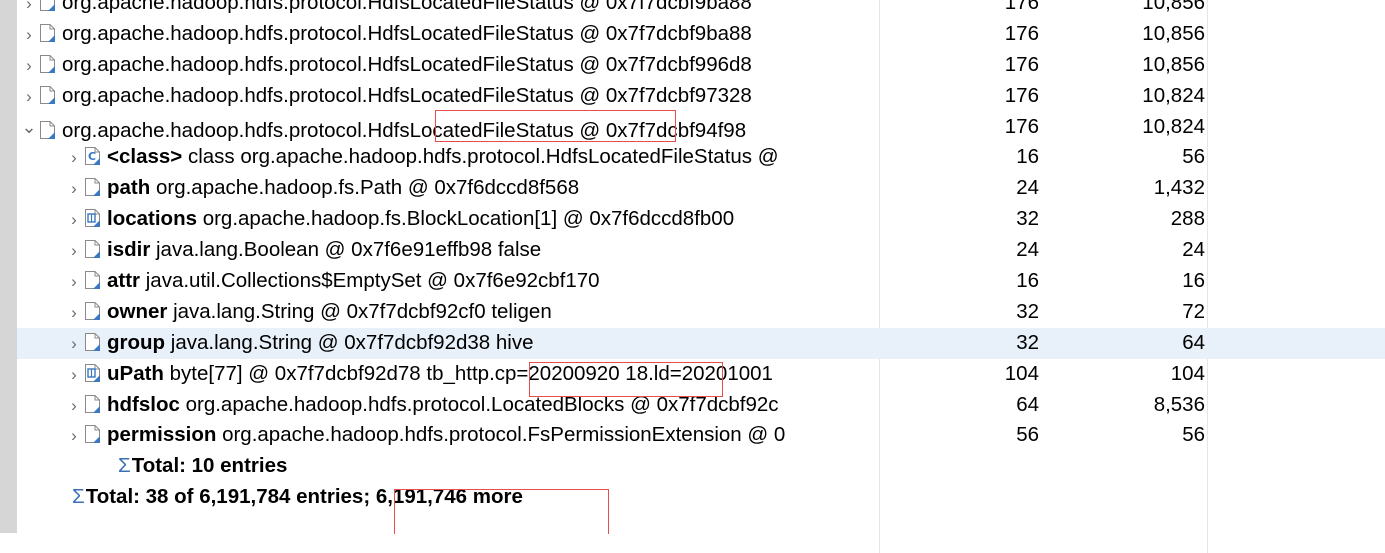  Describe the element at coordinates (135, 373) in the screenshot. I see `field-name: uPath` at that location.